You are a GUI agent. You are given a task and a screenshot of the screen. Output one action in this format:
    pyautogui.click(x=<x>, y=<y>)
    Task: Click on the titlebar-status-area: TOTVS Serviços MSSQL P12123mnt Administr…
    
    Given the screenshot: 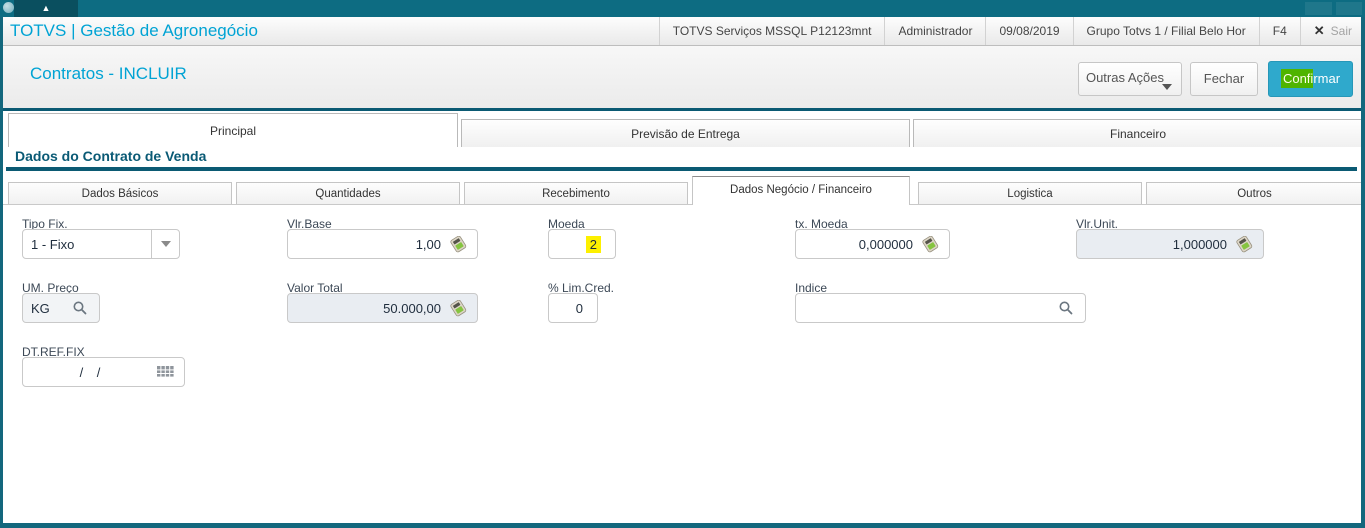 What is the action you would take?
    pyautogui.click(x=1011, y=31)
    